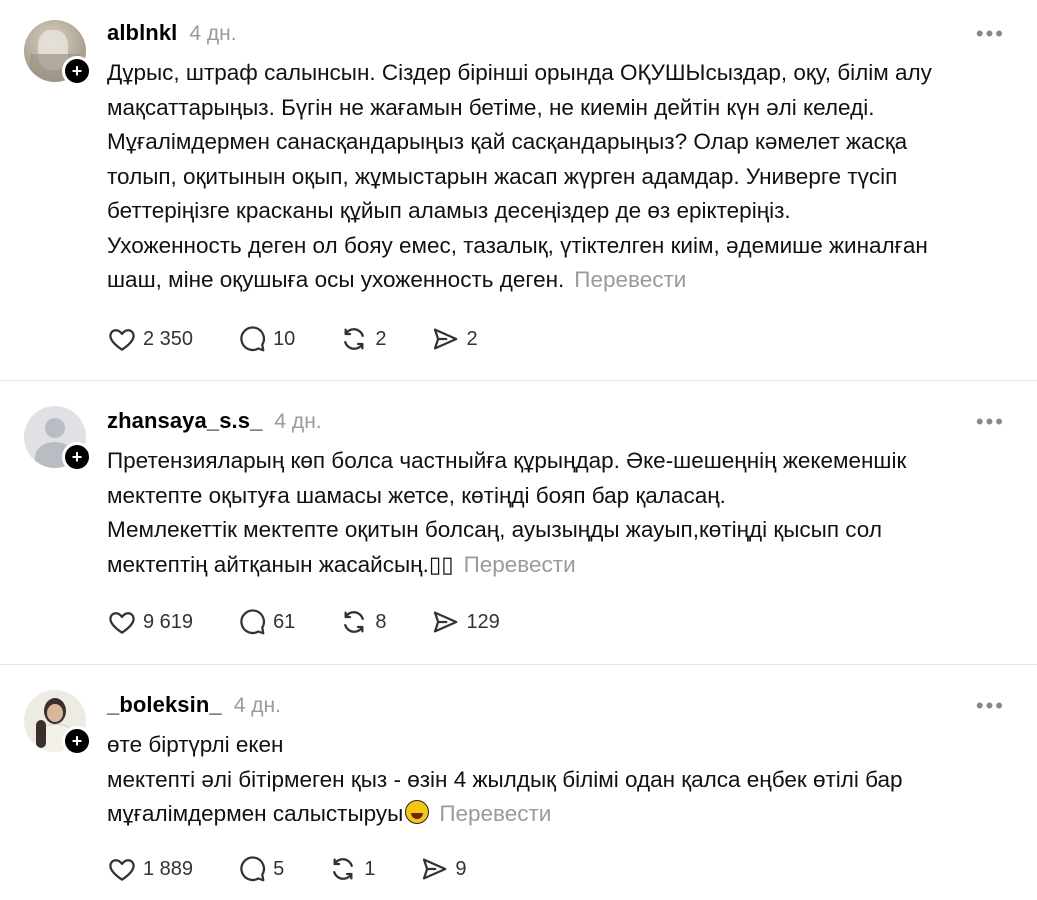 The height and width of the screenshot is (900, 1037). I want to click on text-line-end: шаш, міне оқушыға осы ухоженность деген., so click(336, 279).